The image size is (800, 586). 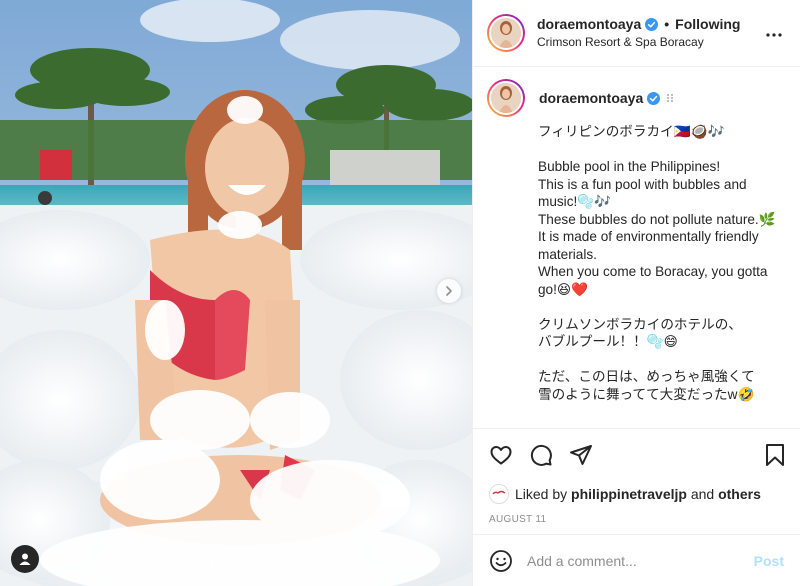 I want to click on author-username: doraemontoaya, so click(x=589, y=24).